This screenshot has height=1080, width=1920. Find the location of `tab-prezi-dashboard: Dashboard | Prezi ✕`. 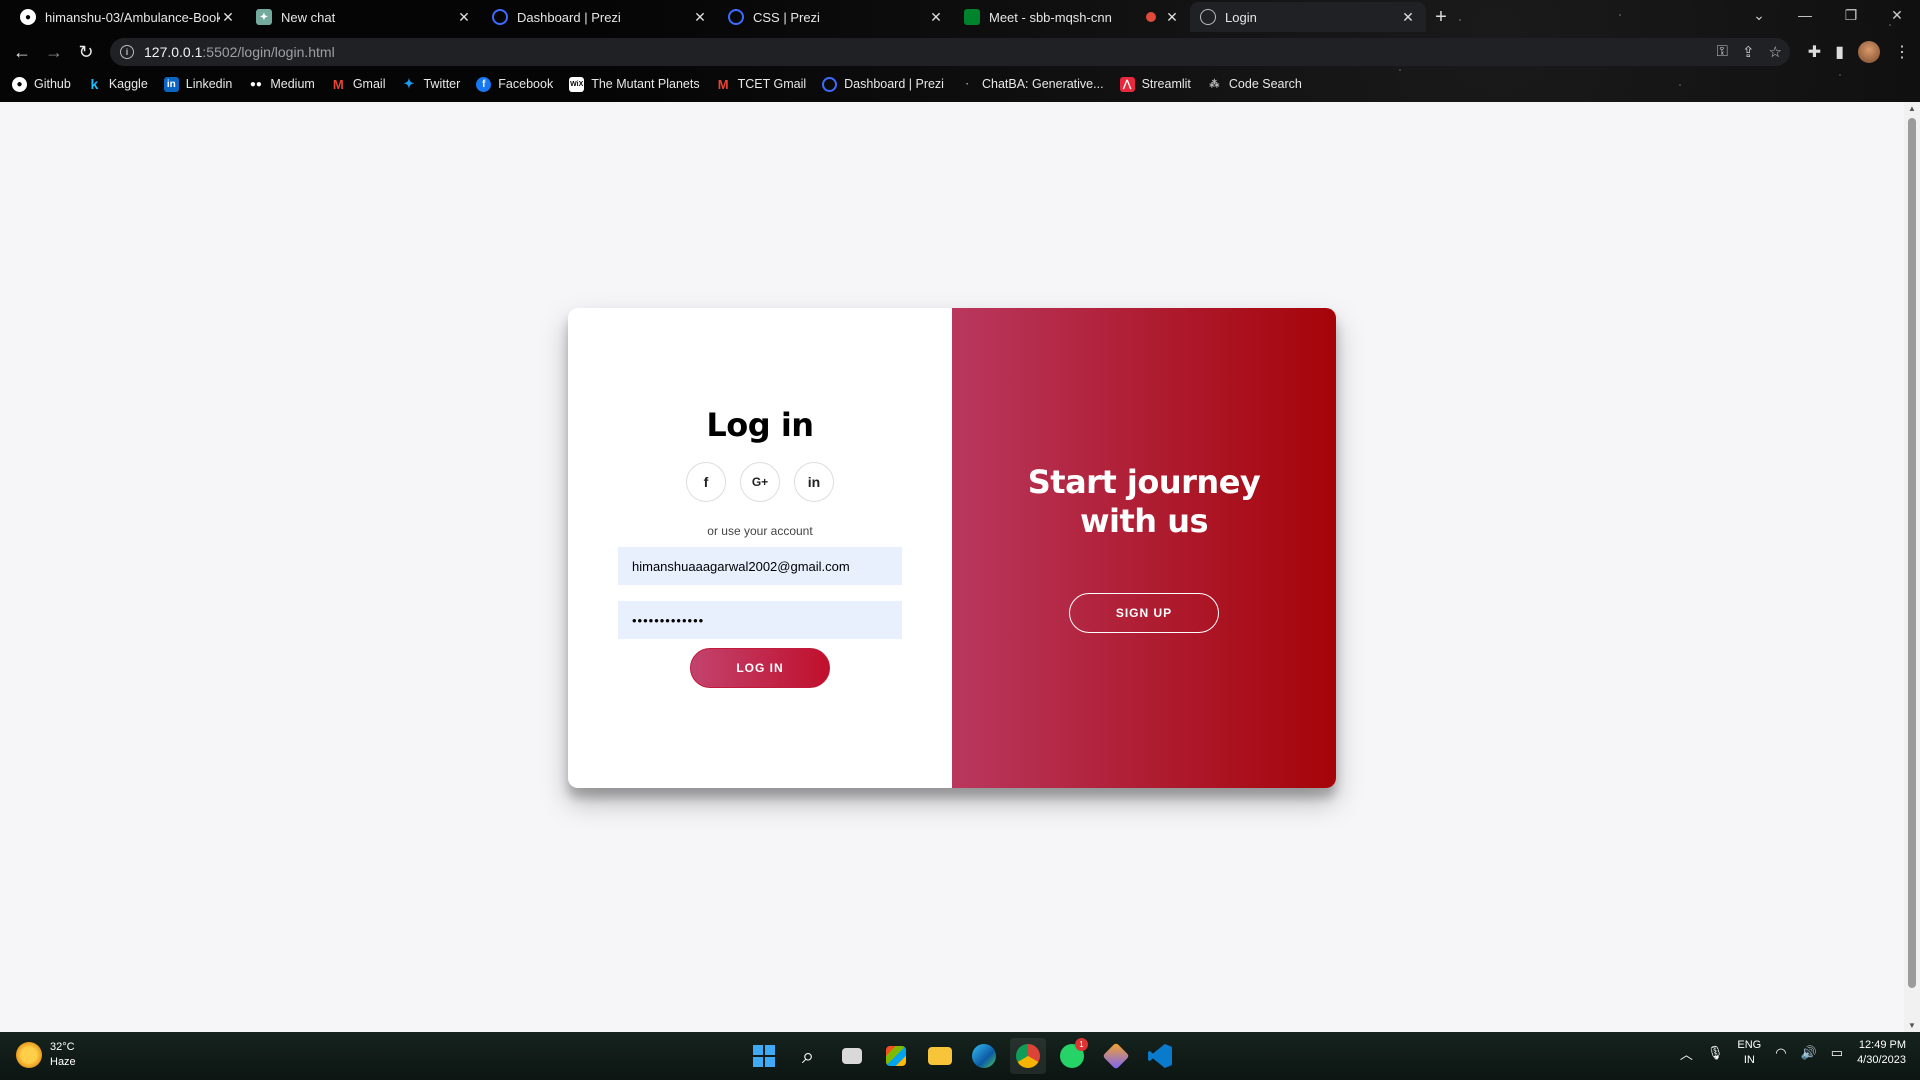

tab-prezi-dashboard: Dashboard | Prezi ✕ is located at coordinates (600, 17).